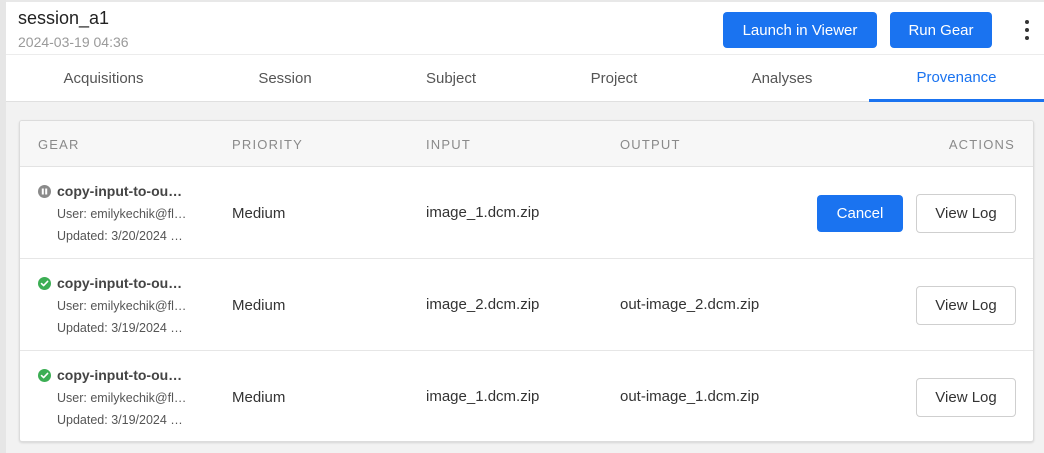  What do you see at coordinates (103, 78) in the screenshot?
I see `tab-acquisitions: Acquisitions` at bounding box center [103, 78].